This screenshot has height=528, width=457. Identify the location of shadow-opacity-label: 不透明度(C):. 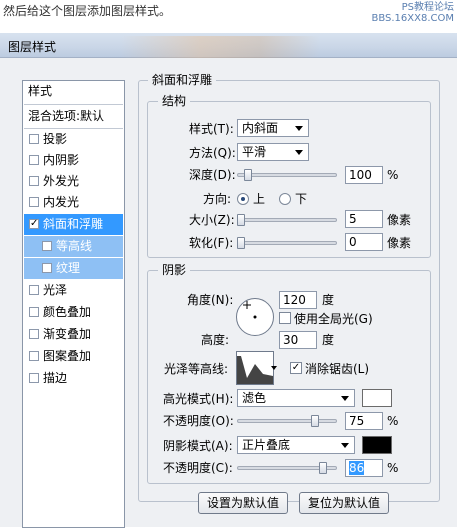
(198, 468).